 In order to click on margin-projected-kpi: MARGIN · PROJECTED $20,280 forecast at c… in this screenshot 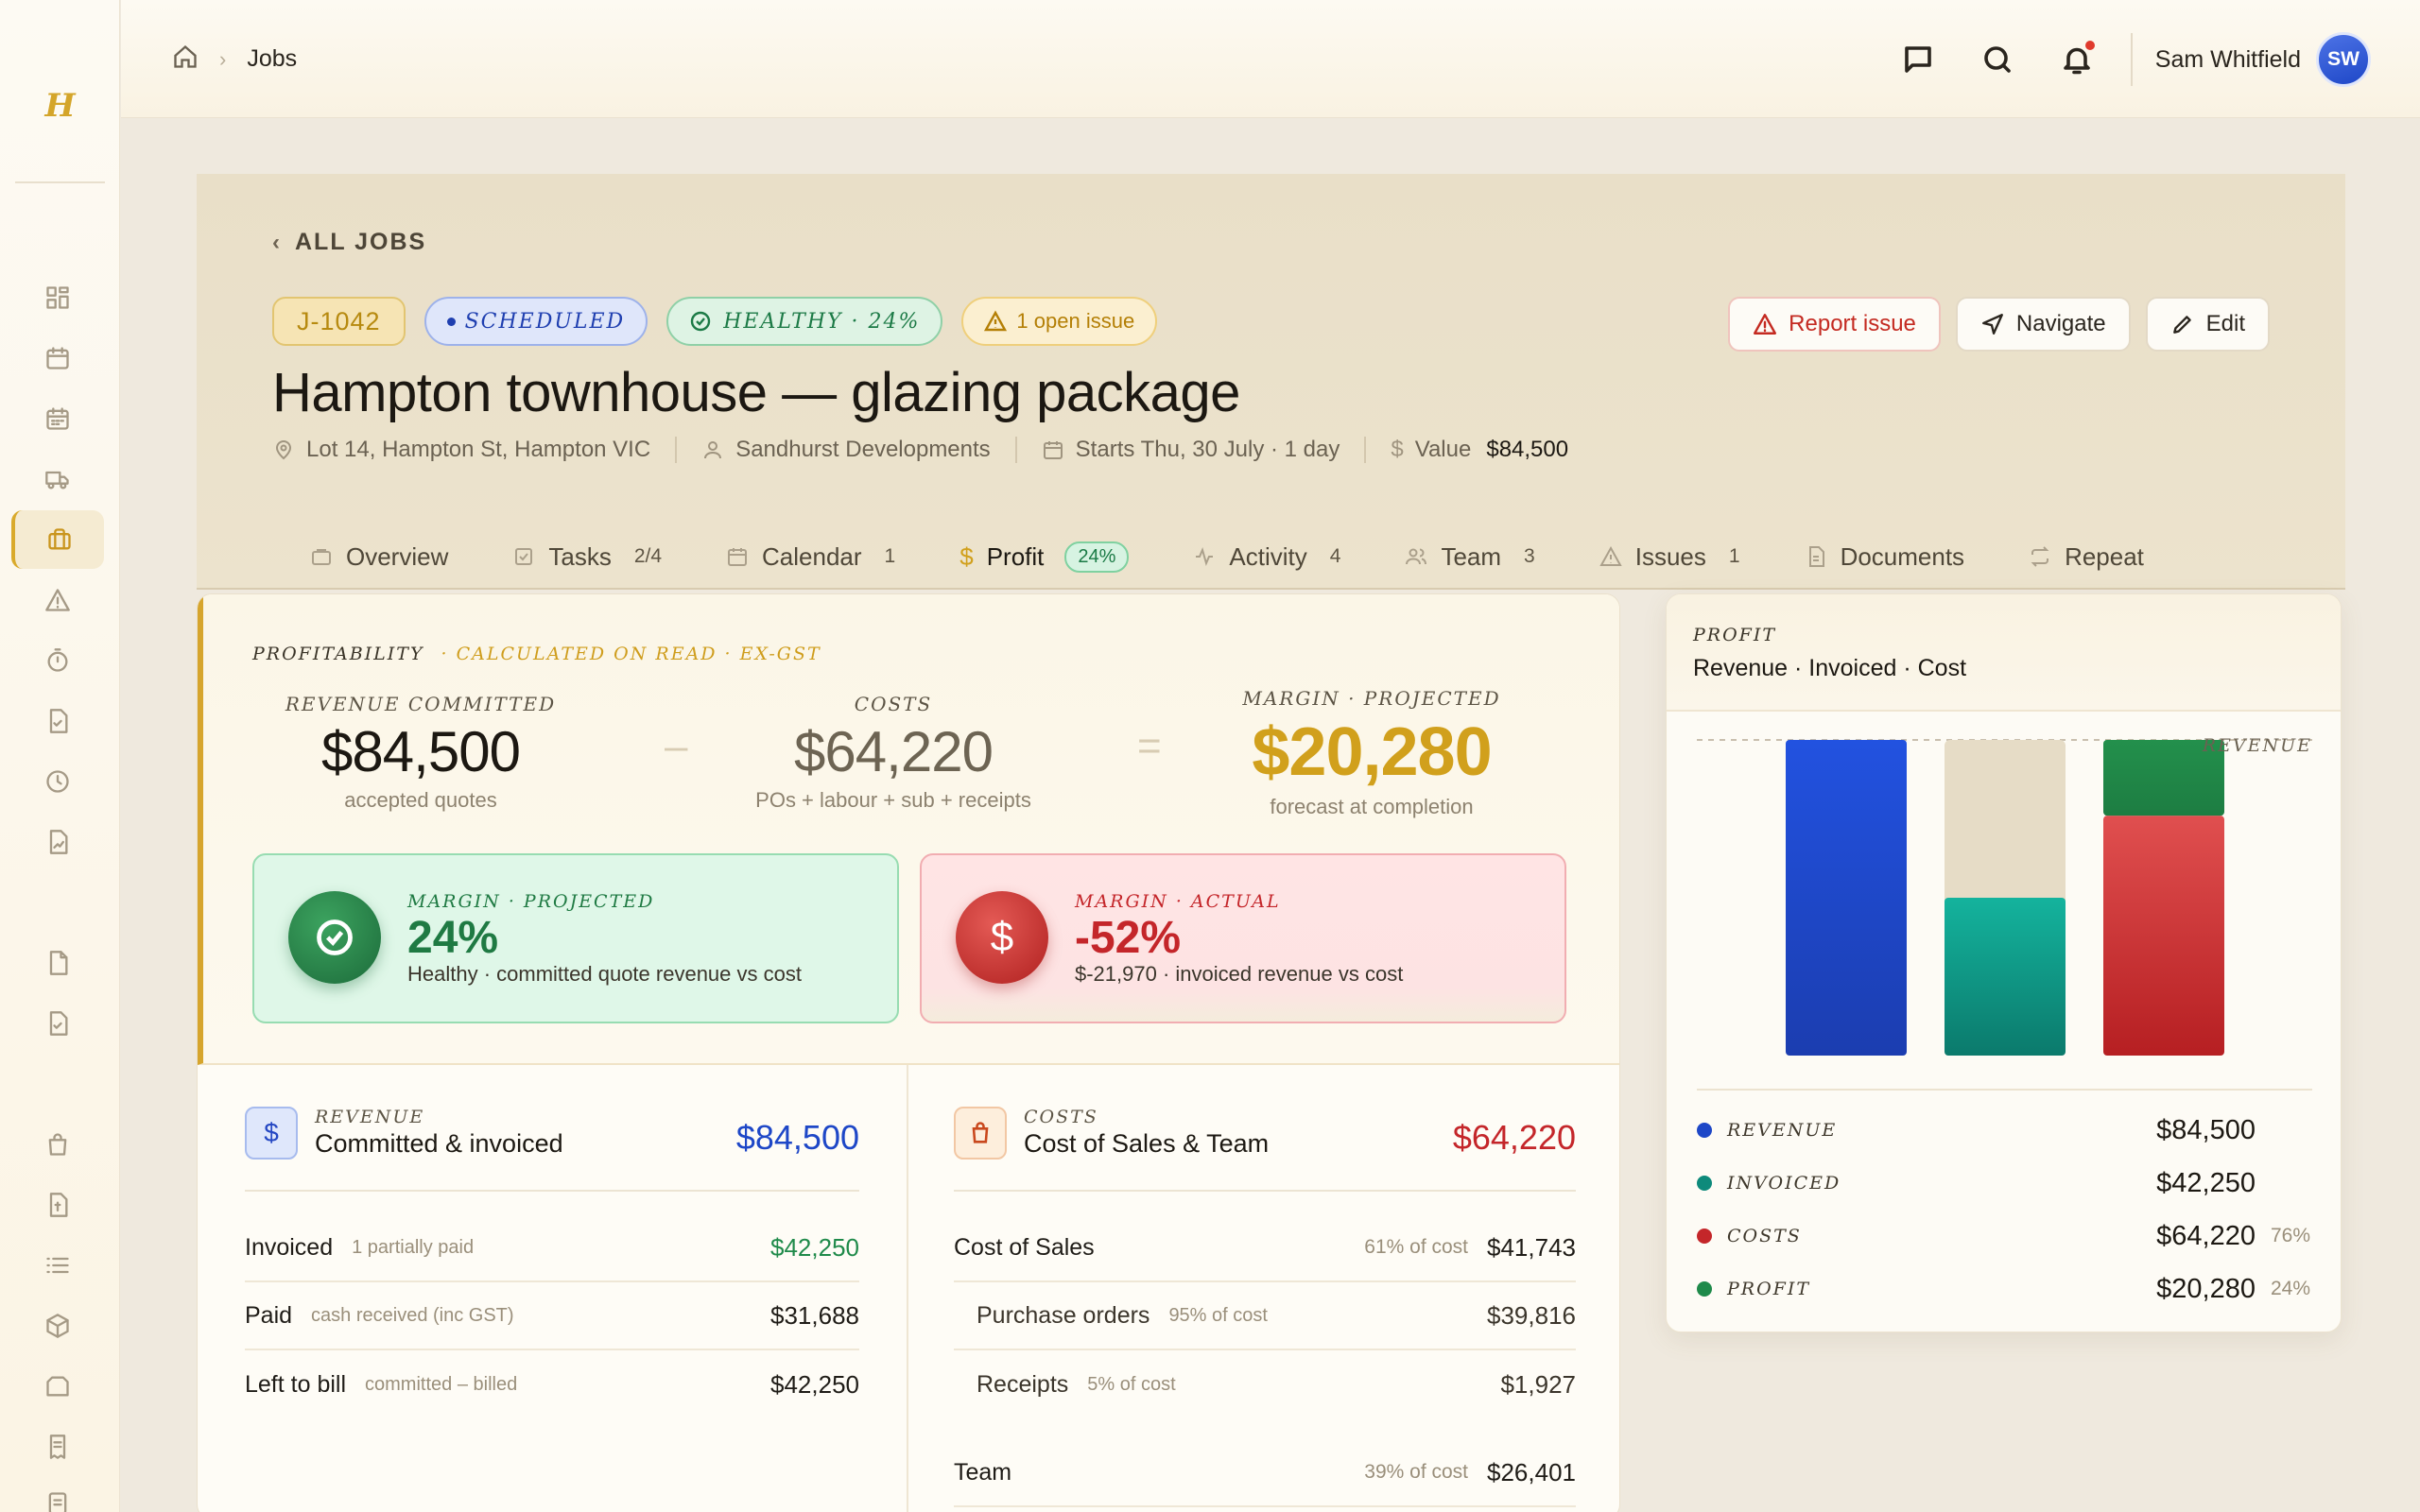, I will do `click(1371, 753)`.